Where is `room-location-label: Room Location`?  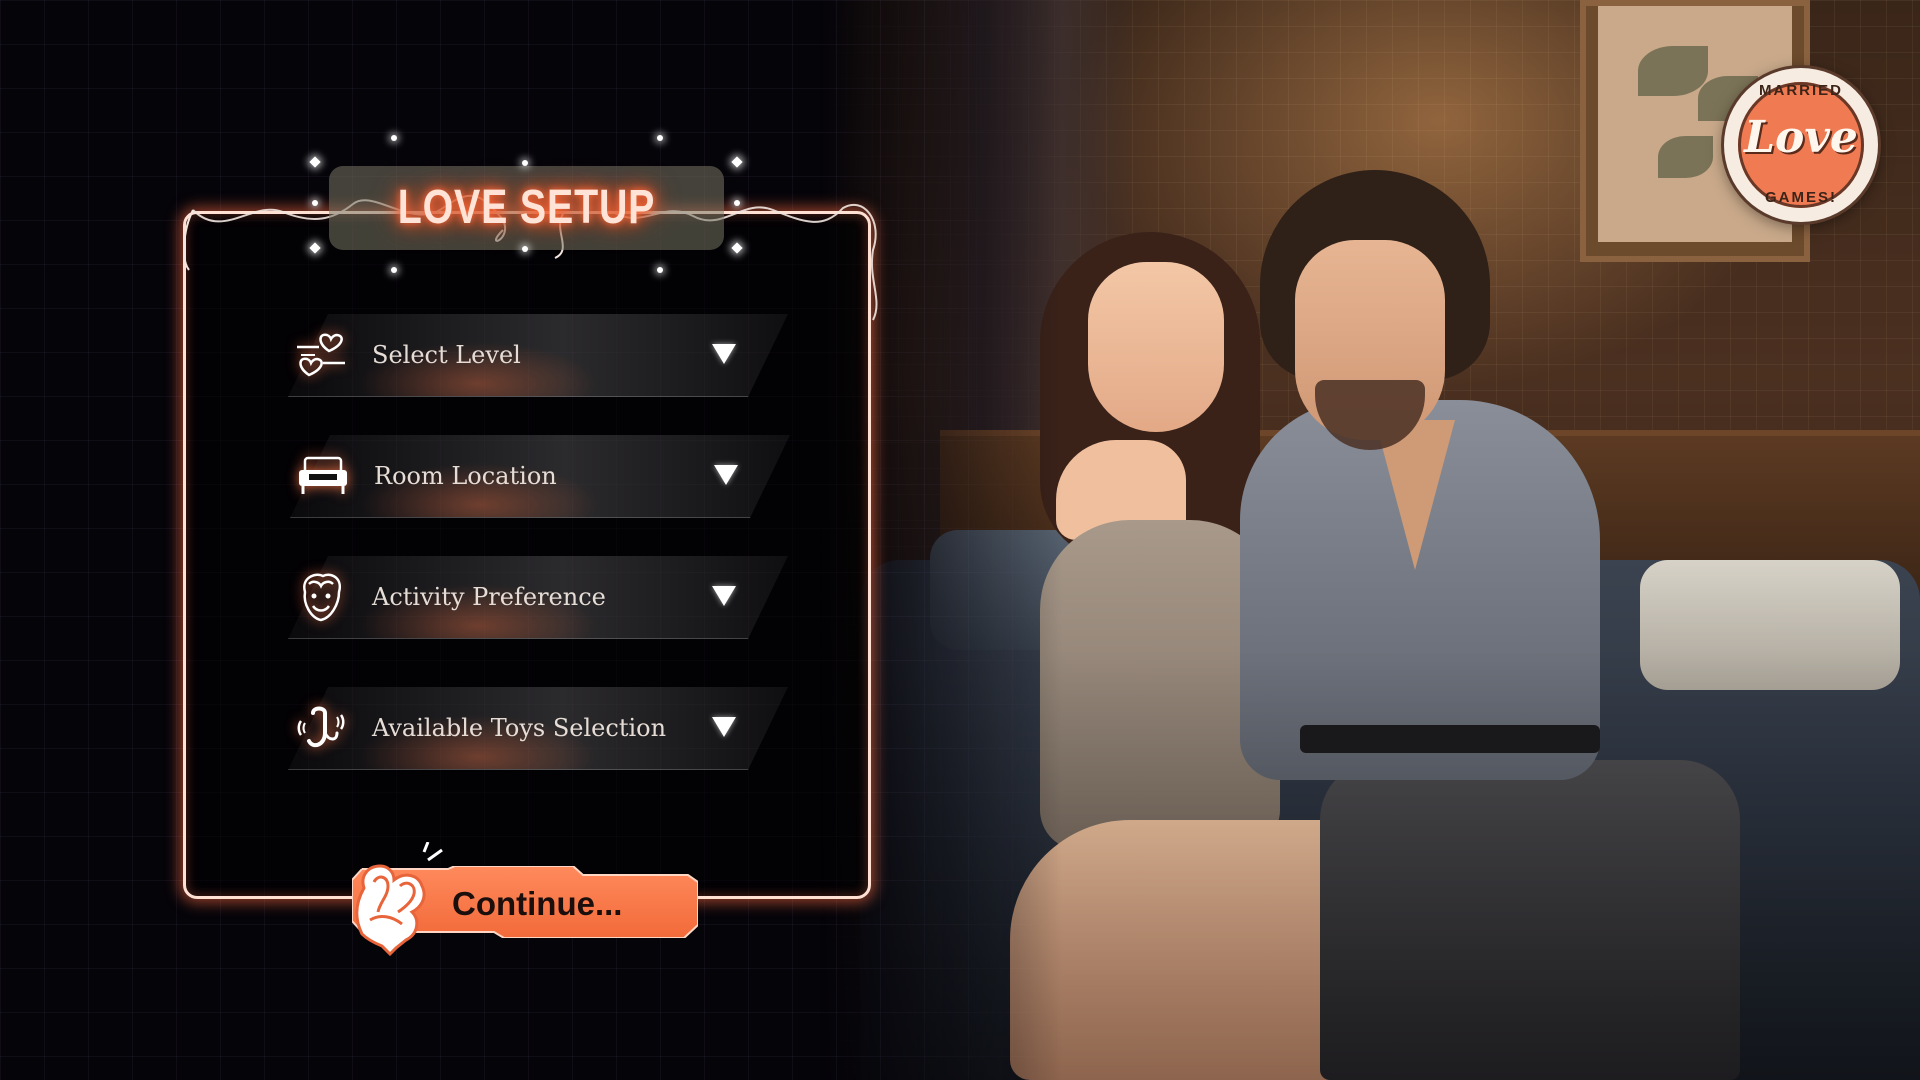 room-location-label: Room Location is located at coordinates (465, 476).